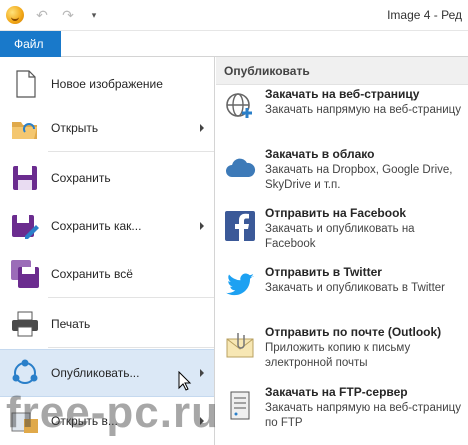 The width and height of the screenshot is (468, 445). What do you see at coordinates (25, 371) in the screenshot?
I see `share-icon` at bounding box center [25, 371].